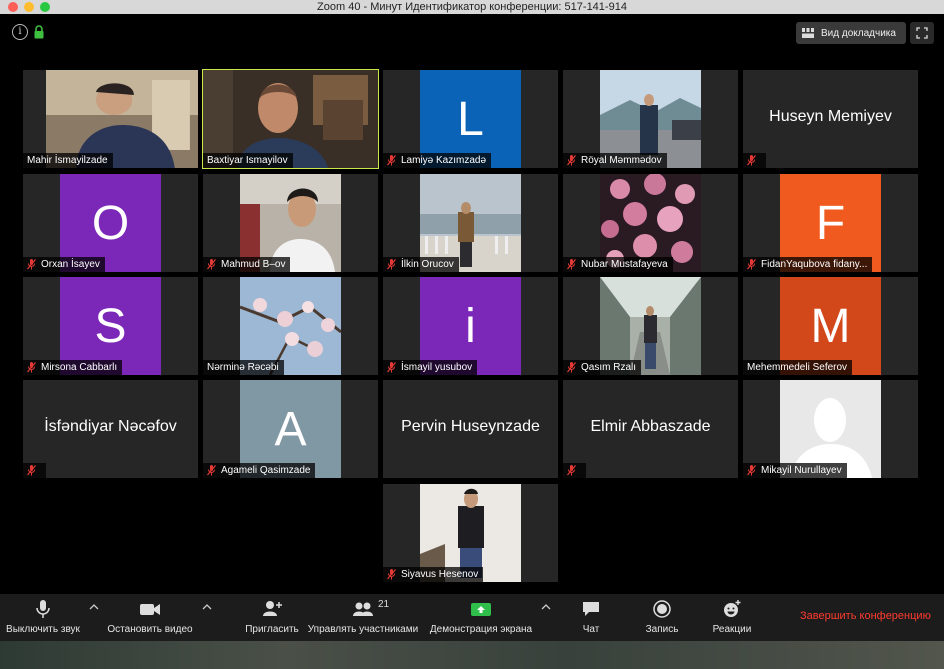  I want to click on participant-tile-nermine: Nərminə Rəcəbi, so click(290, 326).